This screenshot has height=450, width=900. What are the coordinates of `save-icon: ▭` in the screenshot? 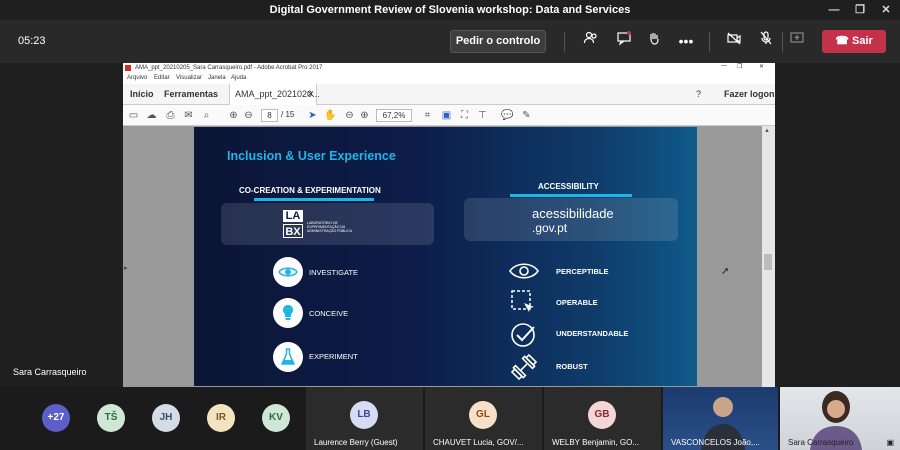 It's located at (133, 115).